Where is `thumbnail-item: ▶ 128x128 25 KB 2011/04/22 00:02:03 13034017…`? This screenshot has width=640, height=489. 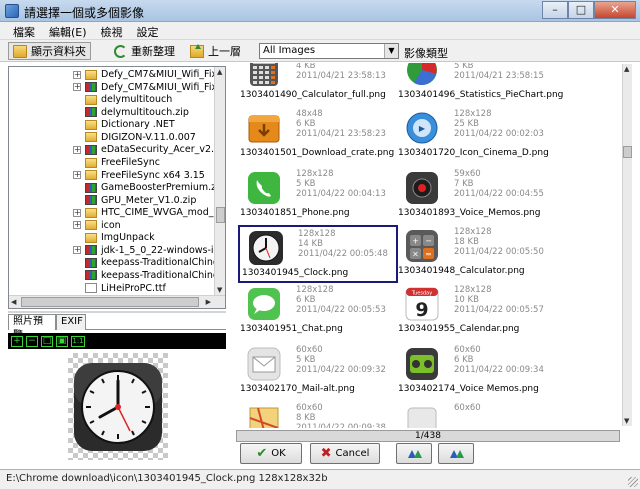 thumbnail-item: ▶ 128x128 25 KB 2011/04/22 00:02:03 13034017… is located at coordinates (476, 136).